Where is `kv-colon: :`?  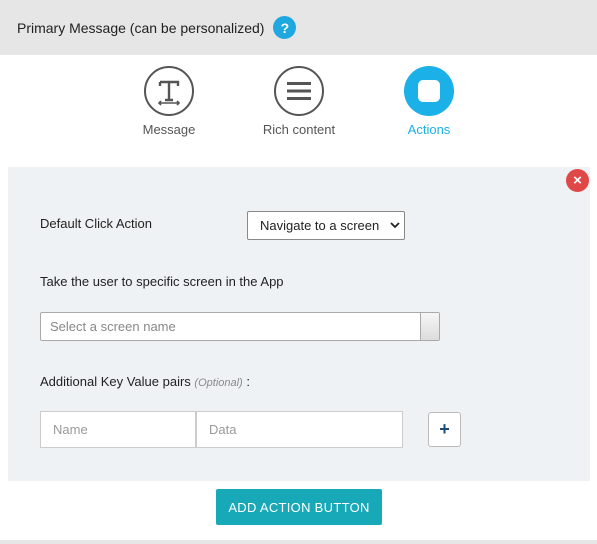
kv-colon: : is located at coordinates (248, 381).